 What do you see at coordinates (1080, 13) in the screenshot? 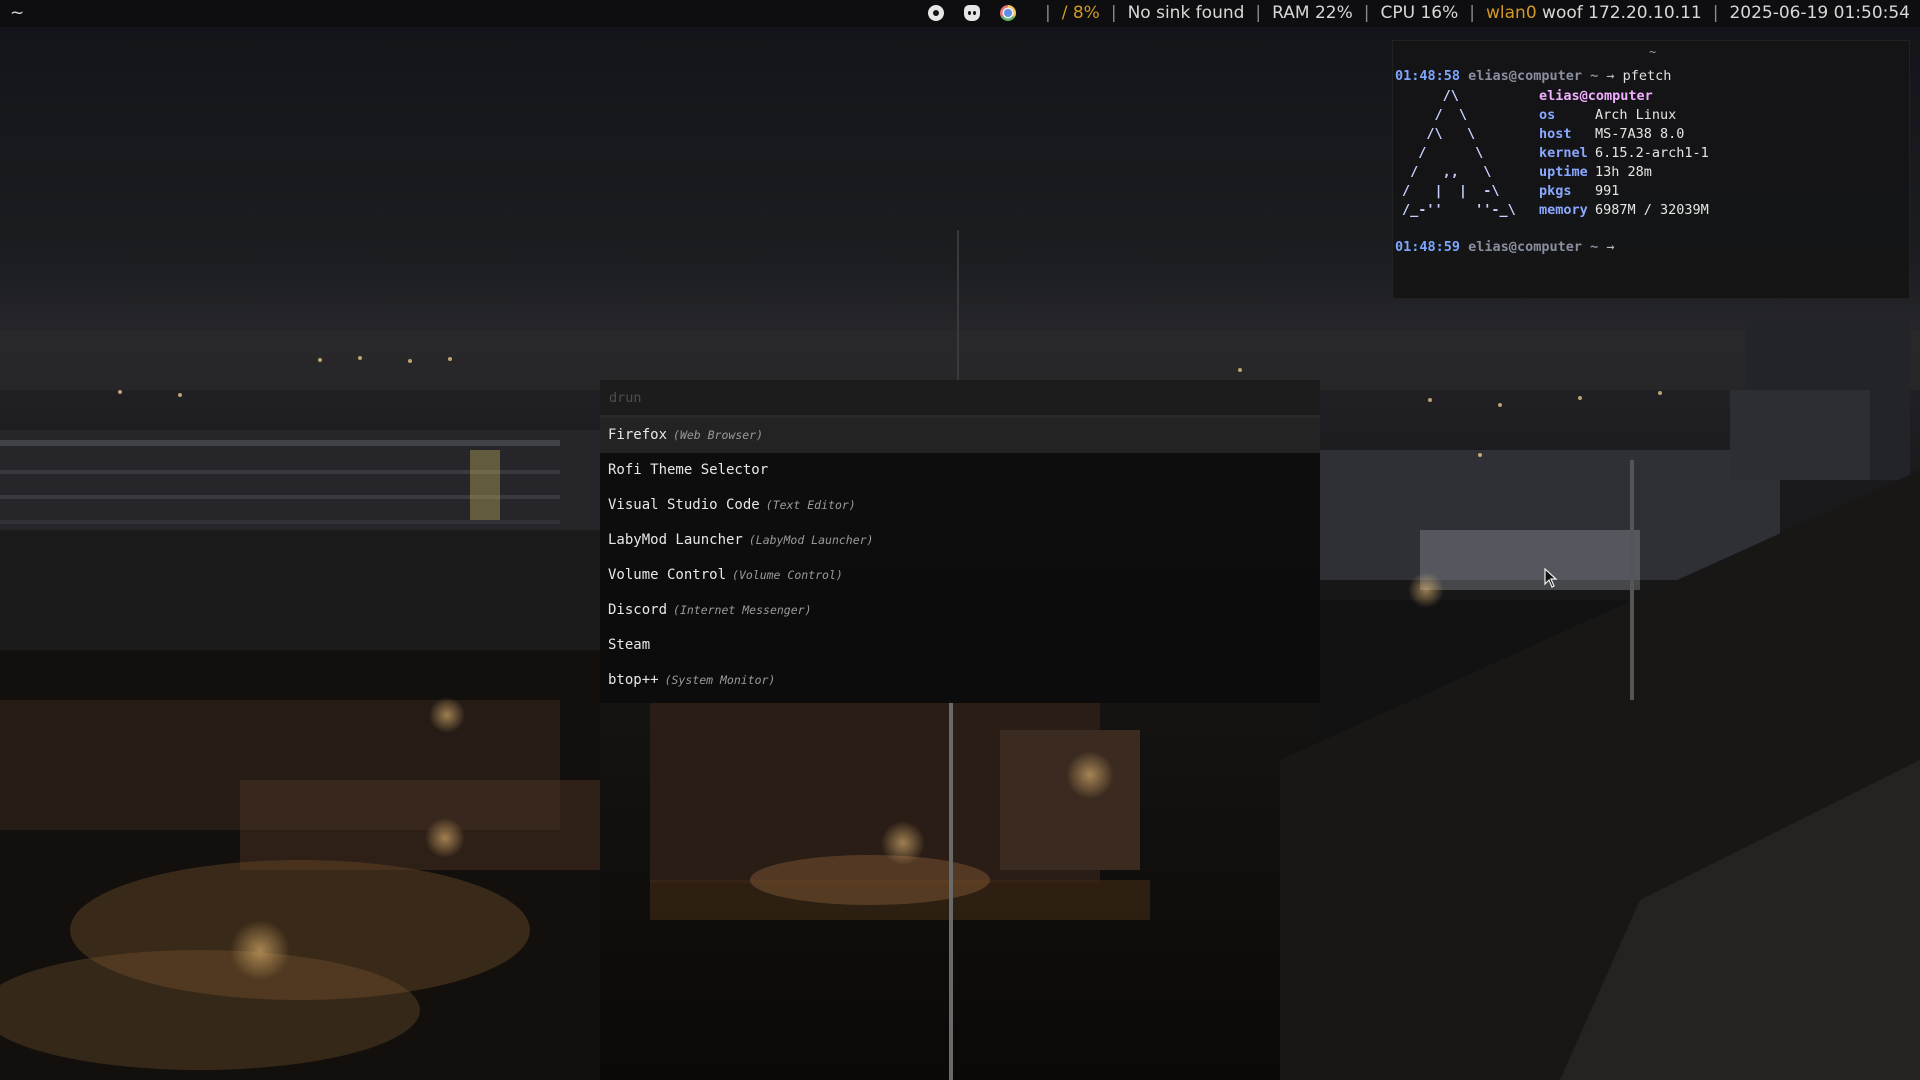
I see `disk-usage: / 8%` at bounding box center [1080, 13].